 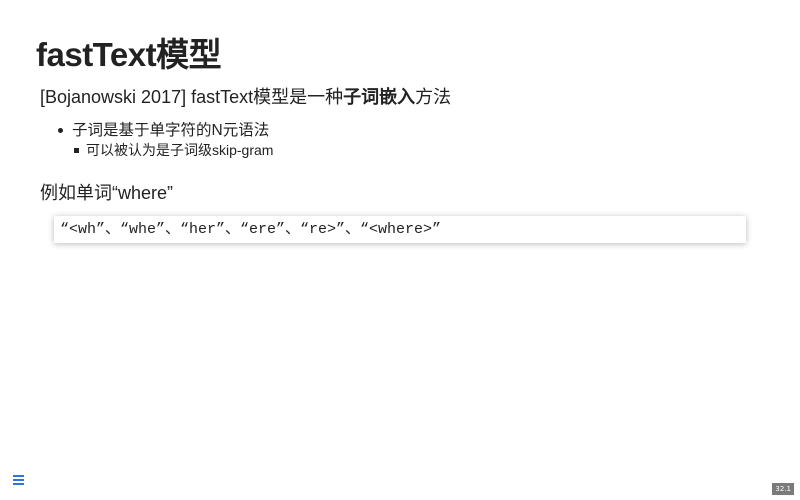 I want to click on subtitle-suffix: 方法, so click(x=433, y=97).